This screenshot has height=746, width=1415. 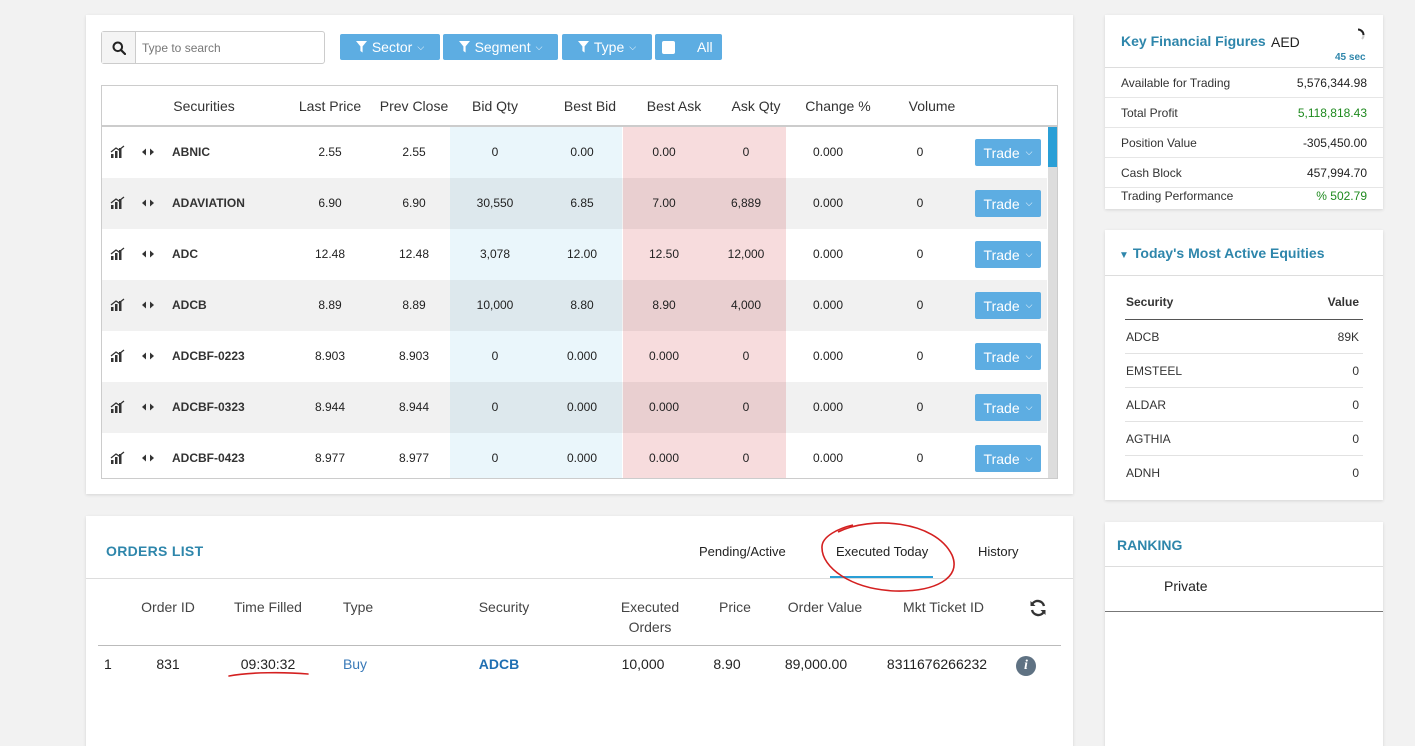 What do you see at coordinates (825, 607) in the screenshot?
I see `col-order-value: Order Value` at bounding box center [825, 607].